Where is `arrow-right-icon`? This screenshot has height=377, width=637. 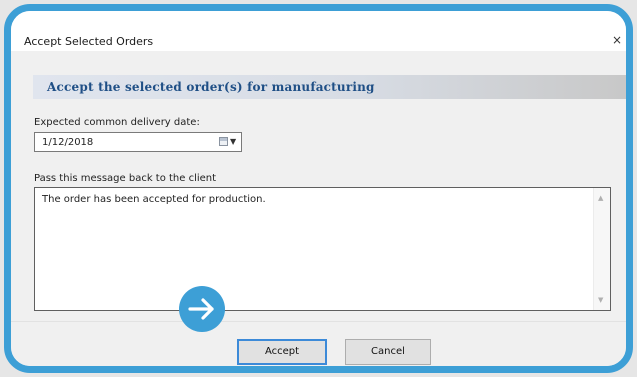
arrow-right-icon is located at coordinates (202, 309).